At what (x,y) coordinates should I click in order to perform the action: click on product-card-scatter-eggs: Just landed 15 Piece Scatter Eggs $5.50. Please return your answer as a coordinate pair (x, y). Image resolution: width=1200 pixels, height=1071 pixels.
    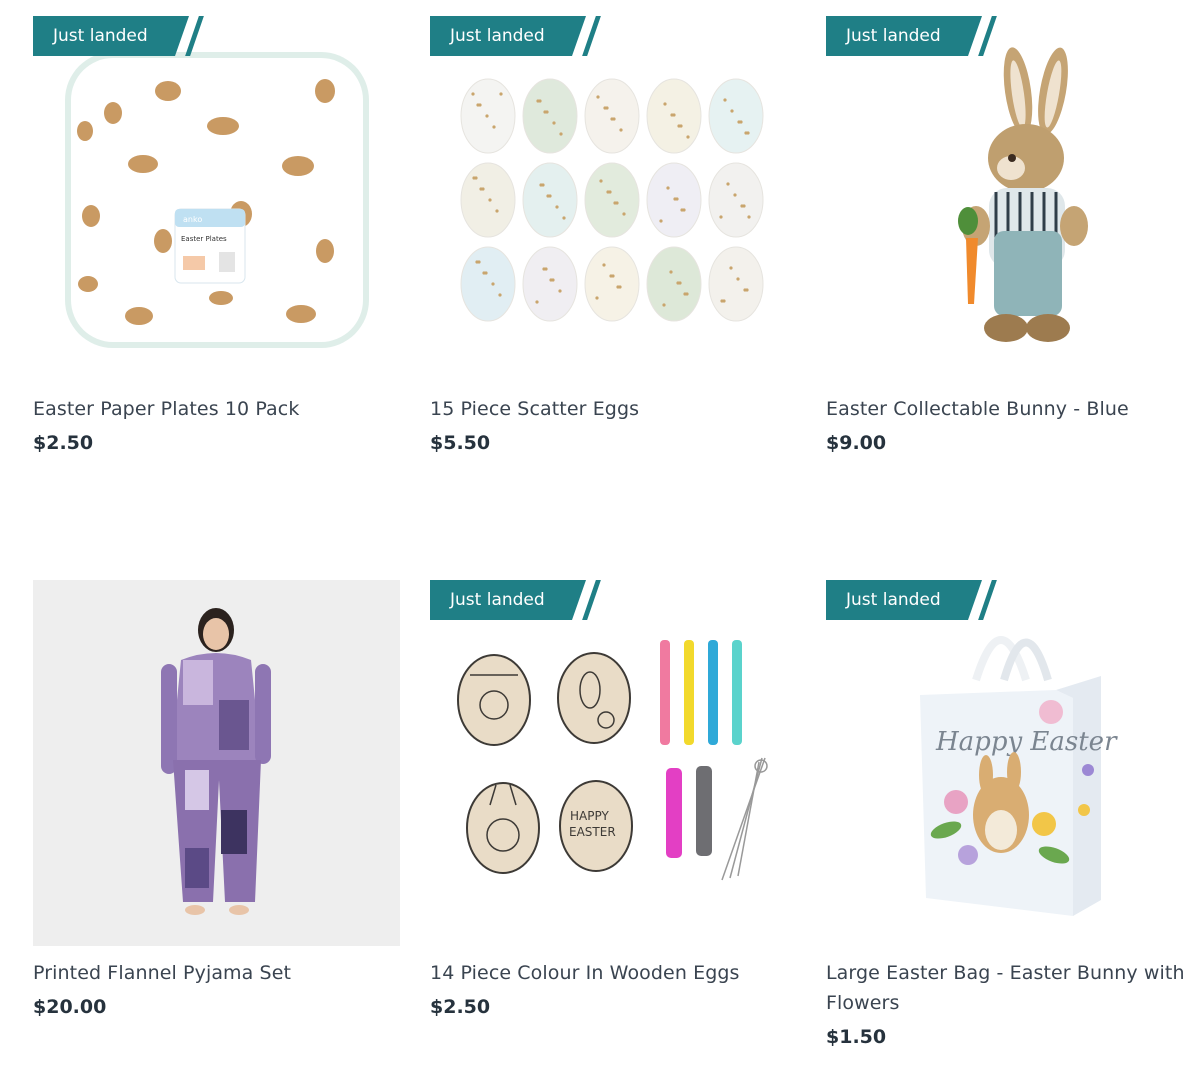
    Looking at the image, I should click on (613, 235).